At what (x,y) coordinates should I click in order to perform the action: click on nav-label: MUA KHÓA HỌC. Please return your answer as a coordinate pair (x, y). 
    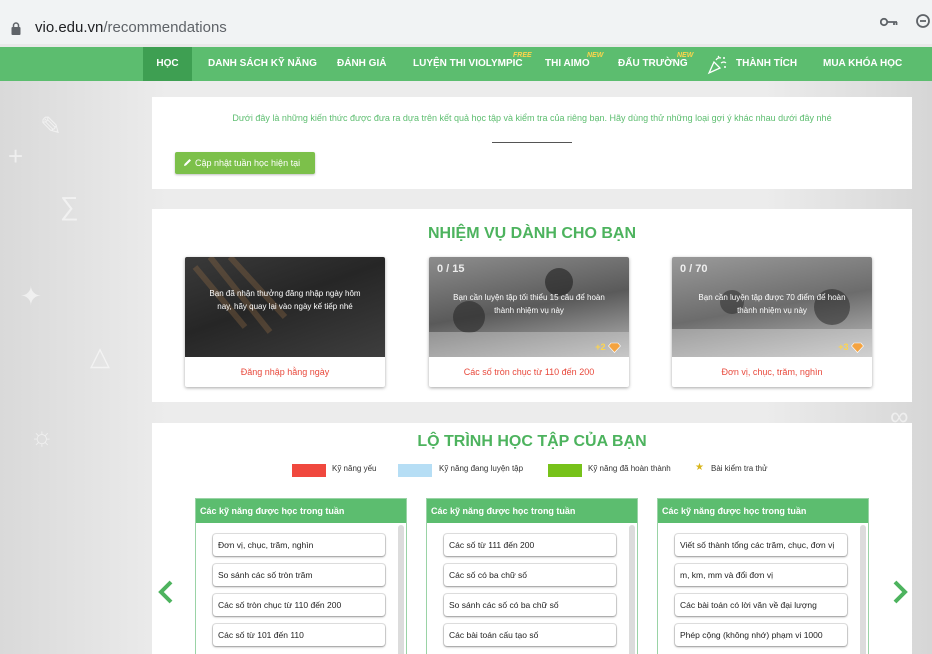
    Looking at the image, I should click on (863, 63).